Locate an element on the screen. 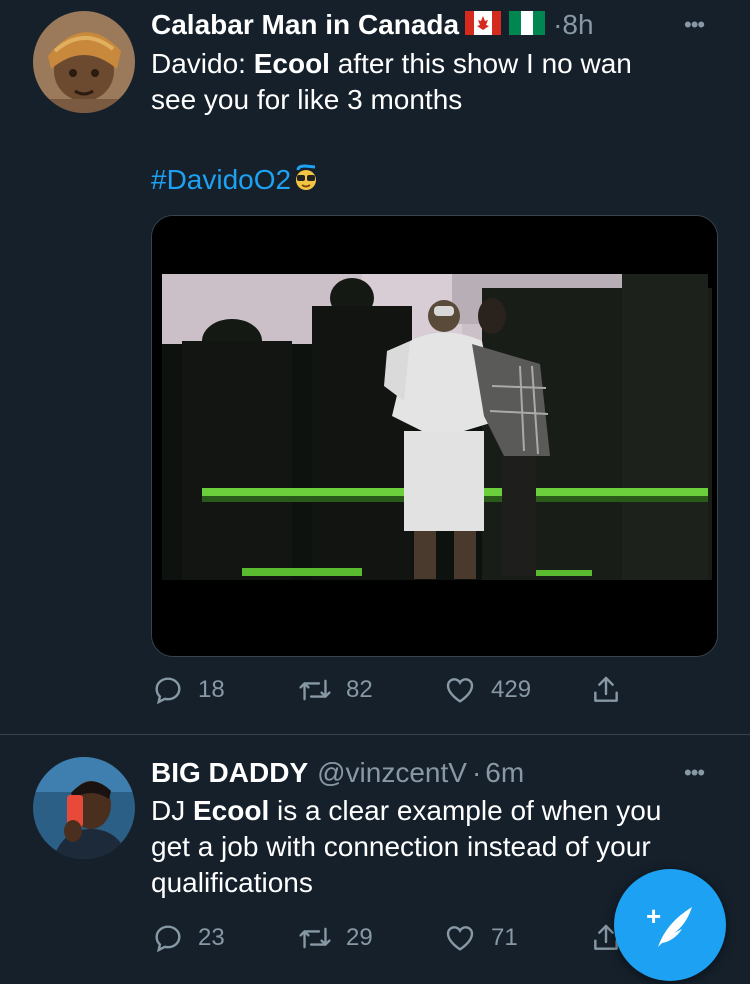 Image resolution: width=750 pixels, height=984 pixels. compose-tweet-button: + is located at coordinates (670, 925).